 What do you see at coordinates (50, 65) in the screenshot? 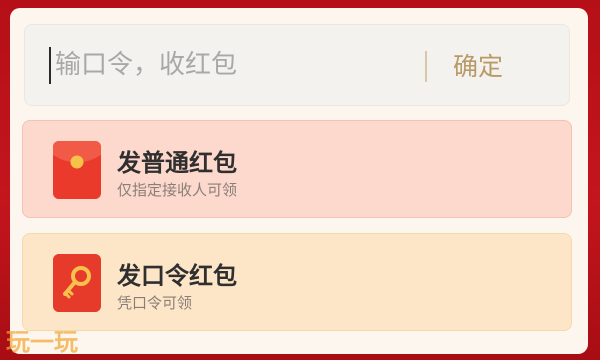
I see `text-caret` at bounding box center [50, 65].